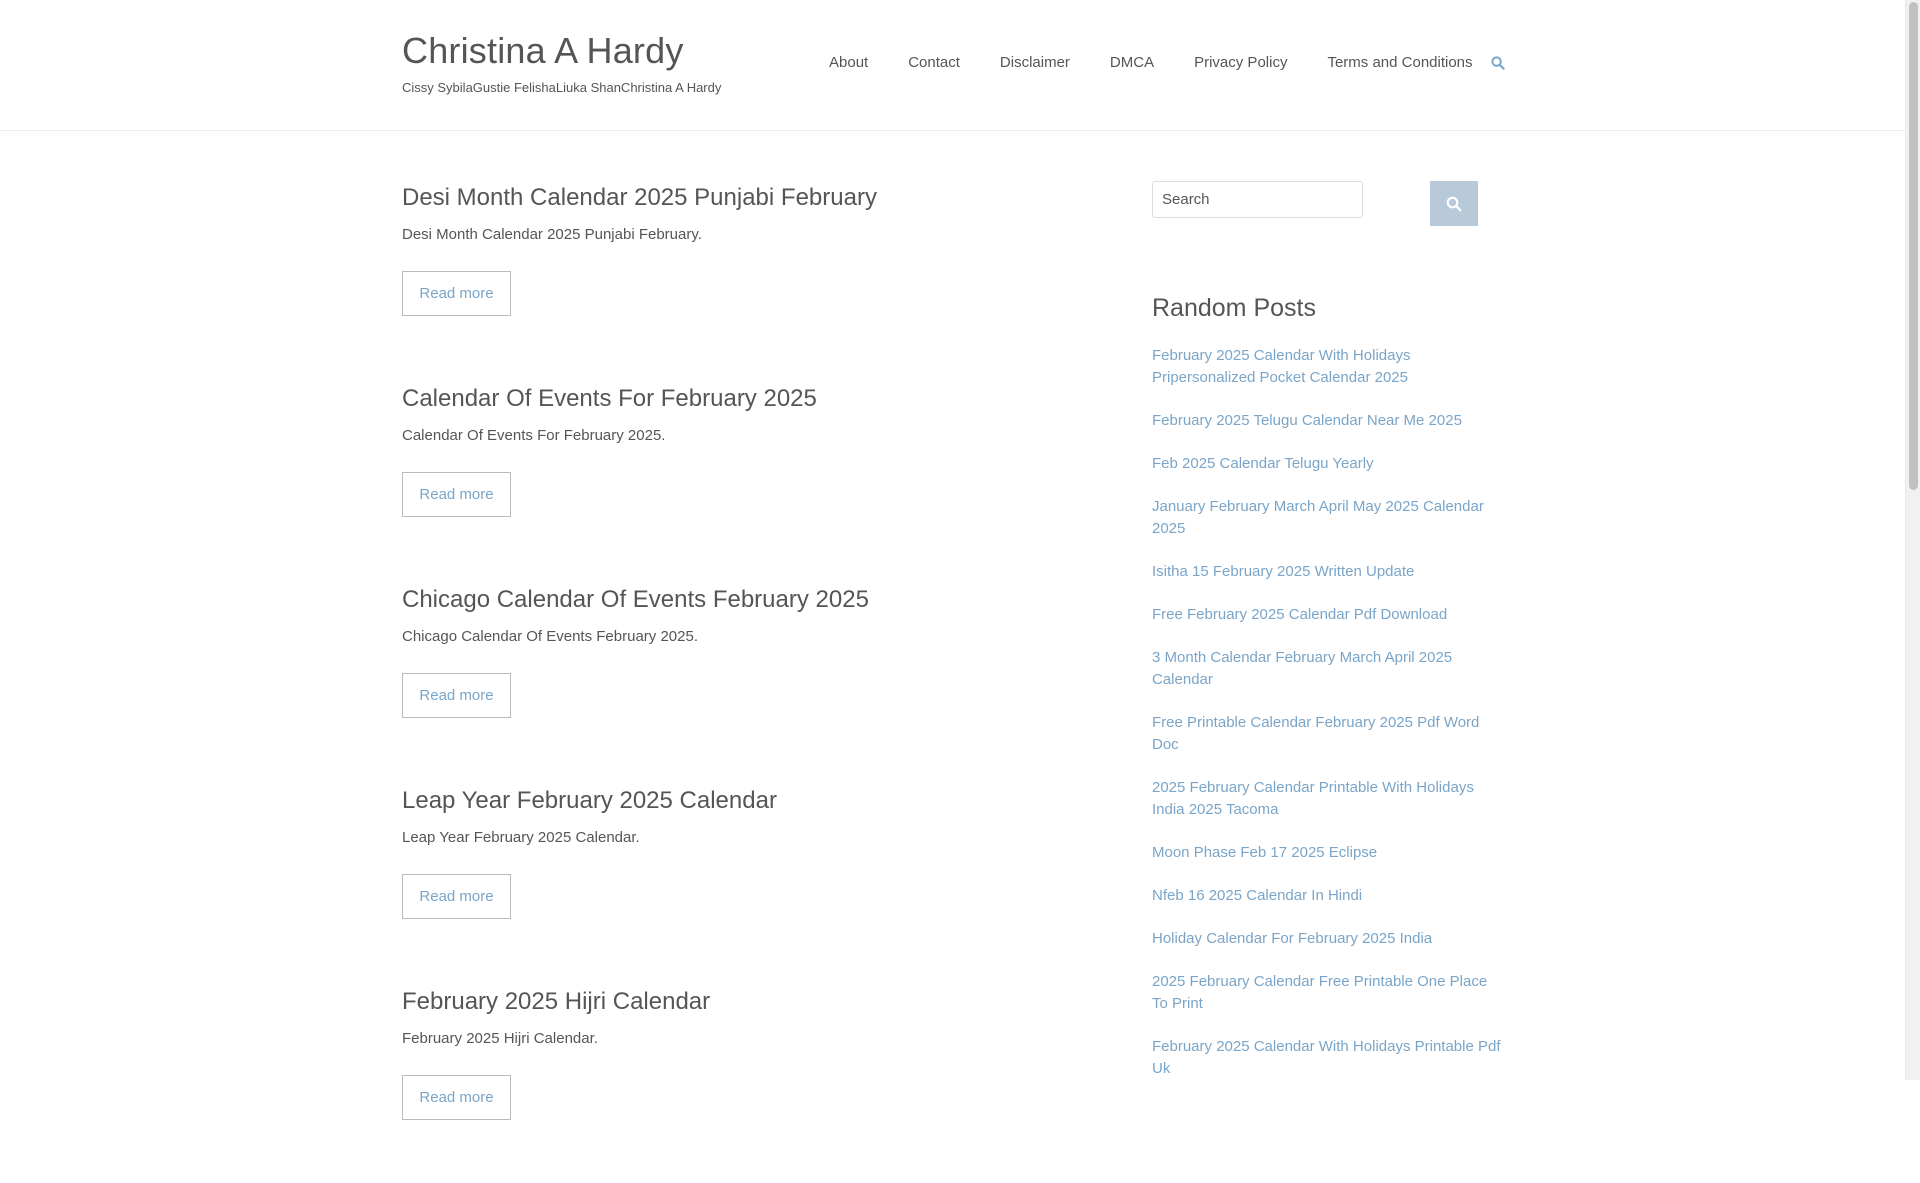 This screenshot has height=1183, width=1920. Describe the element at coordinates (1264, 852) in the screenshot. I see `random-post-link: Moon Phase Feb 17 2025 Eclipse` at that location.